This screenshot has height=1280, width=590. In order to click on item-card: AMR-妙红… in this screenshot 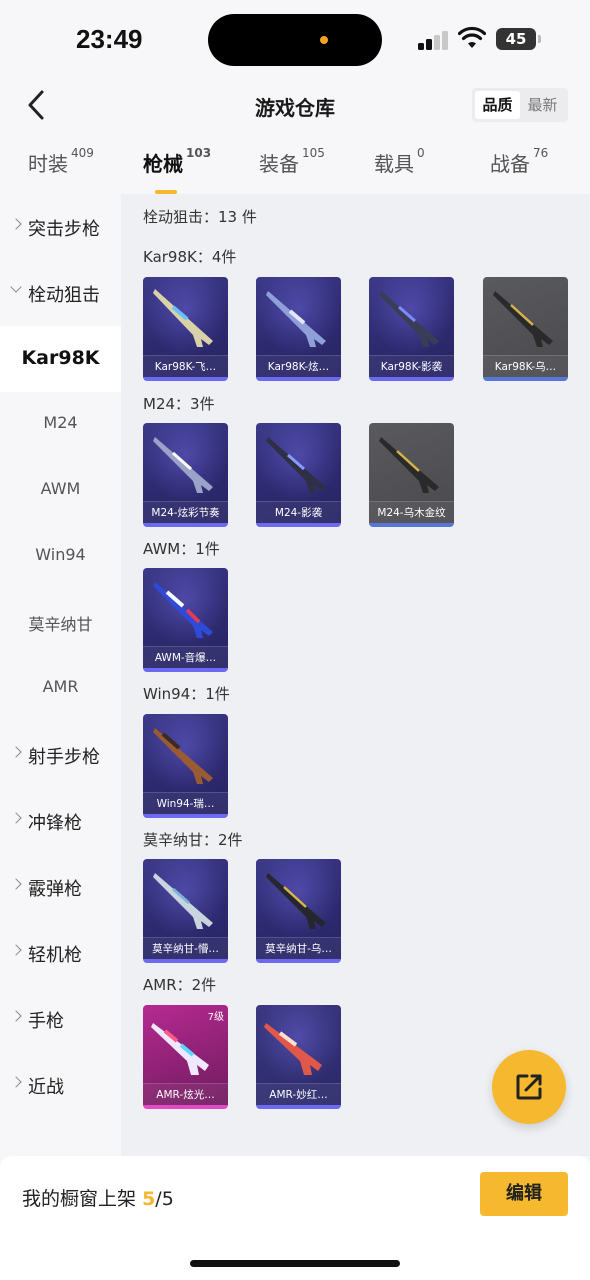, I will do `click(298, 1057)`.